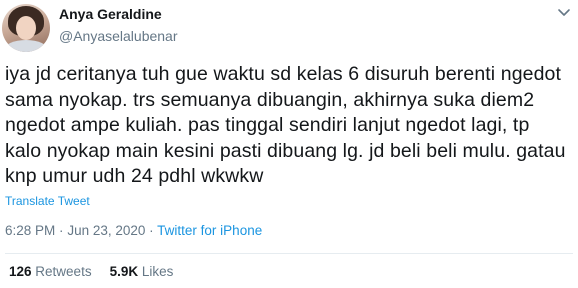 The image size is (578, 288). I want to click on likes-stat: 5.9K Likes, so click(142, 271).